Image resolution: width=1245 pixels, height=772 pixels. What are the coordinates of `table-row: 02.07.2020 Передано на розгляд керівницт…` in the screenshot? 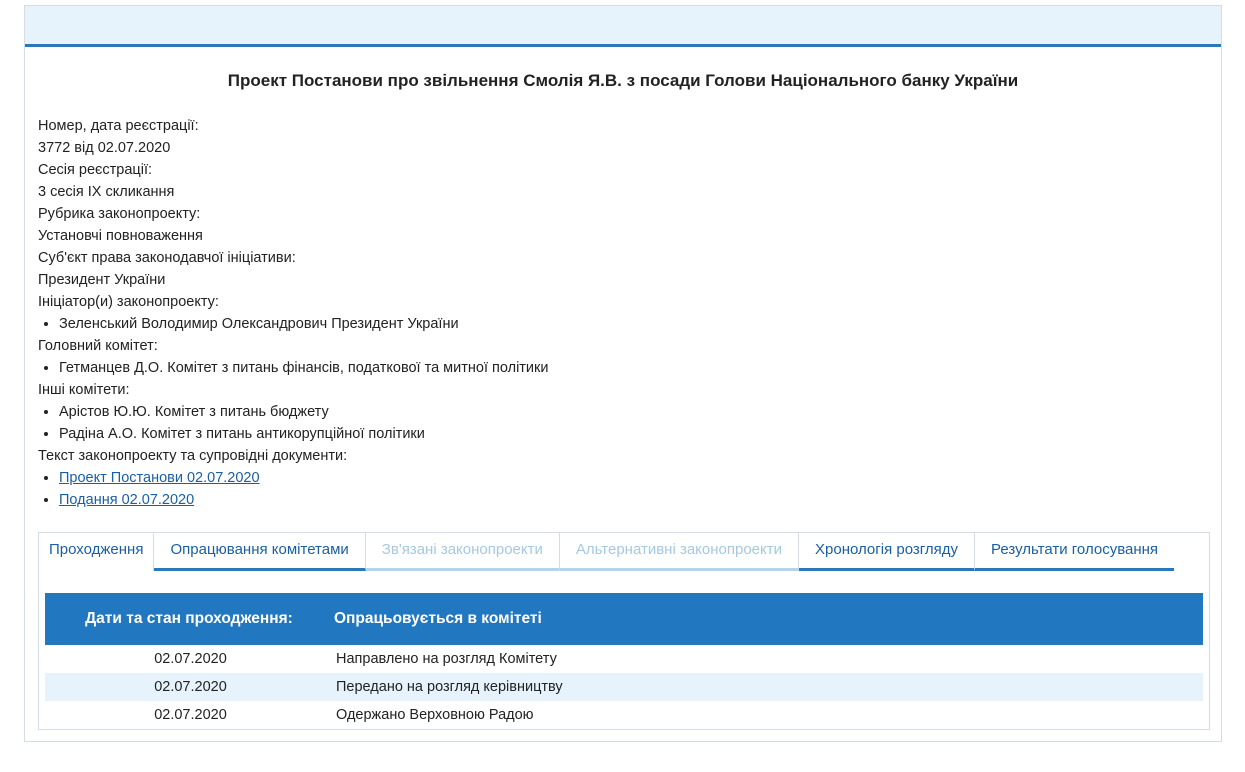 It's located at (624, 687).